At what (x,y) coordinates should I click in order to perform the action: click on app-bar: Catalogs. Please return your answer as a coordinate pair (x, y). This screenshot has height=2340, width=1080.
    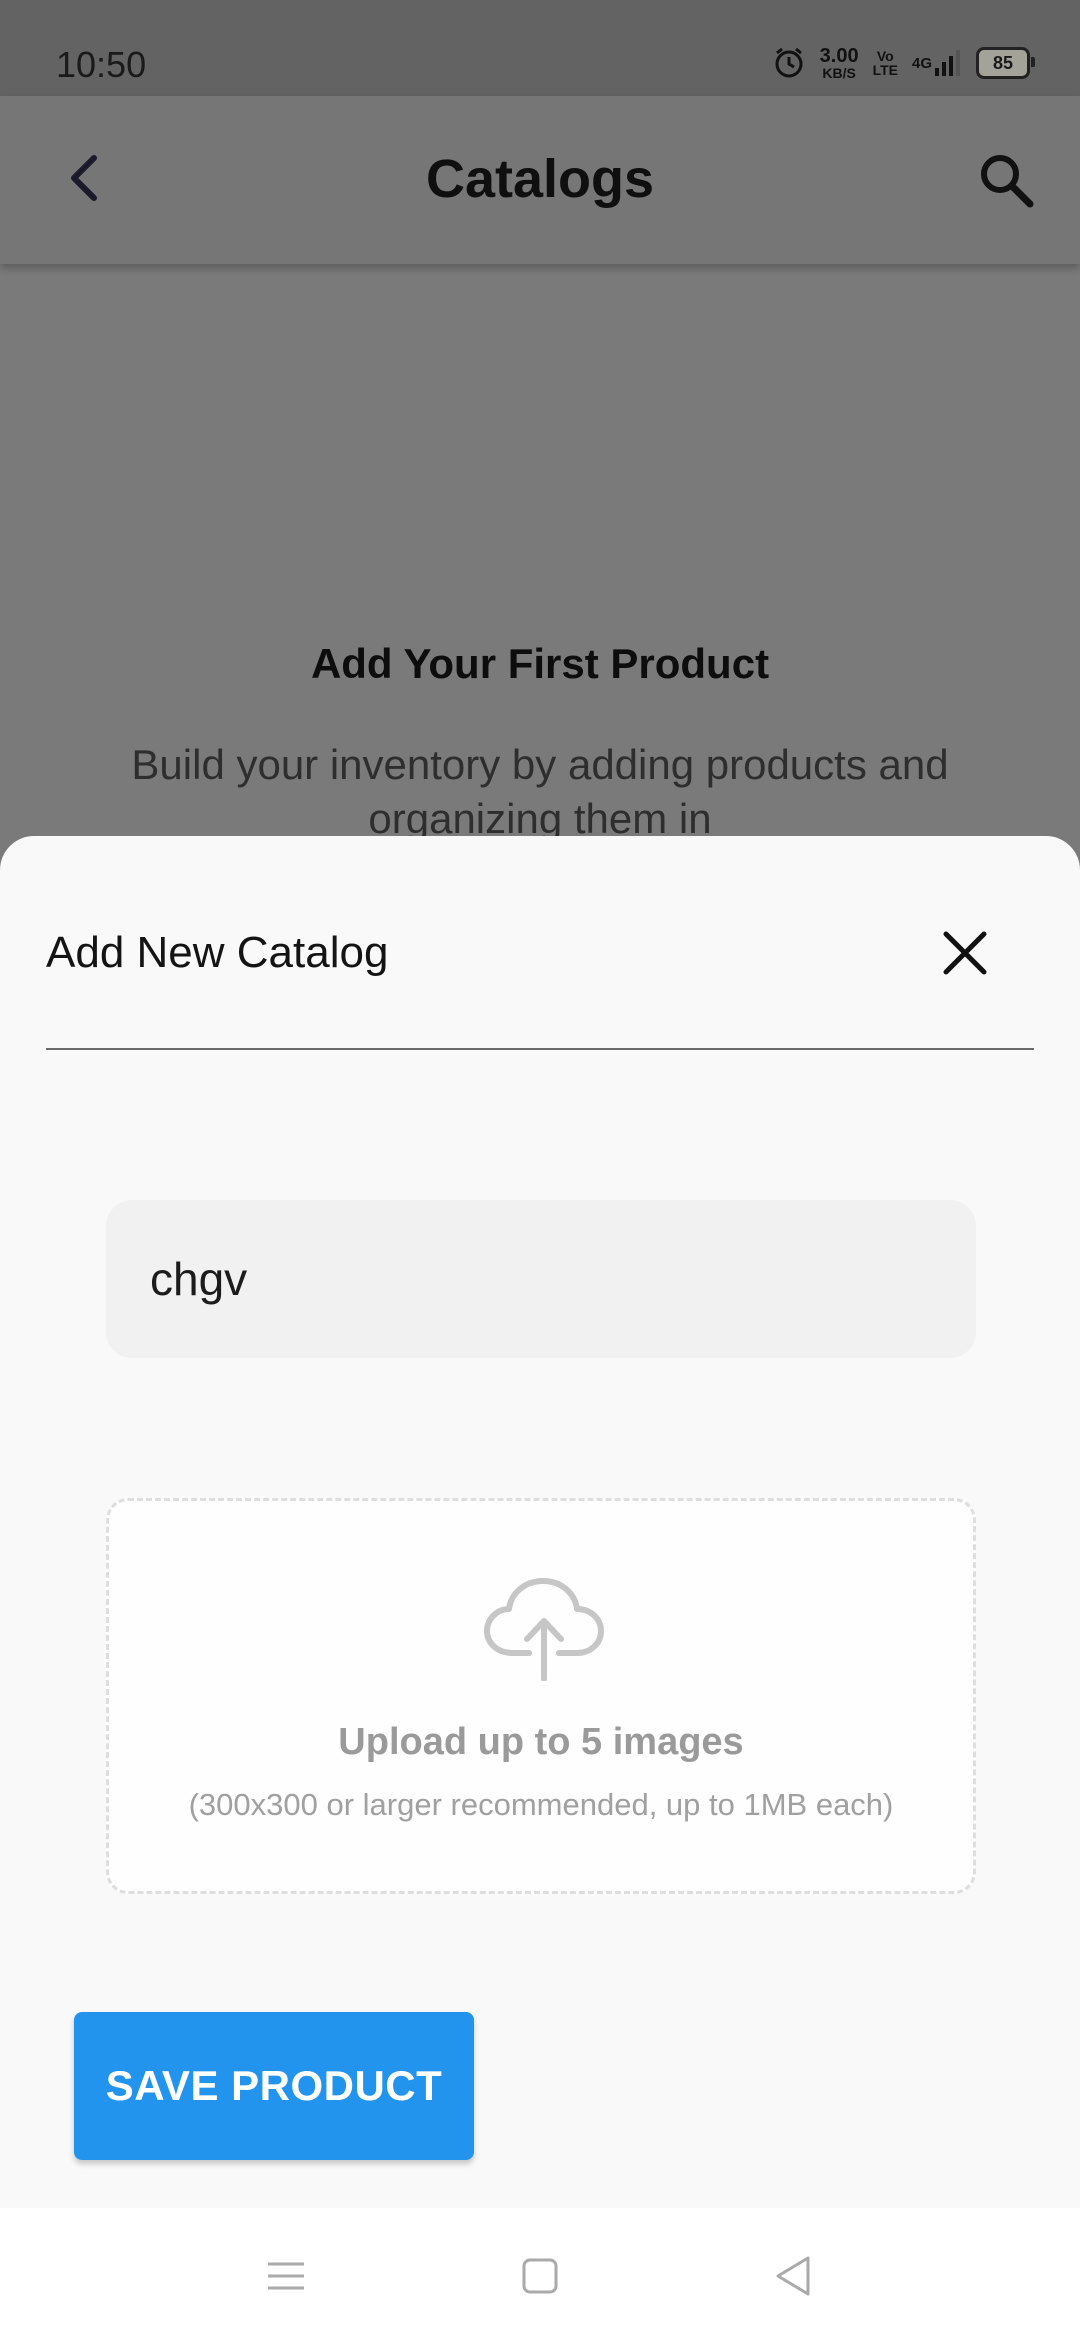
    Looking at the image, I should click on (540, 180).